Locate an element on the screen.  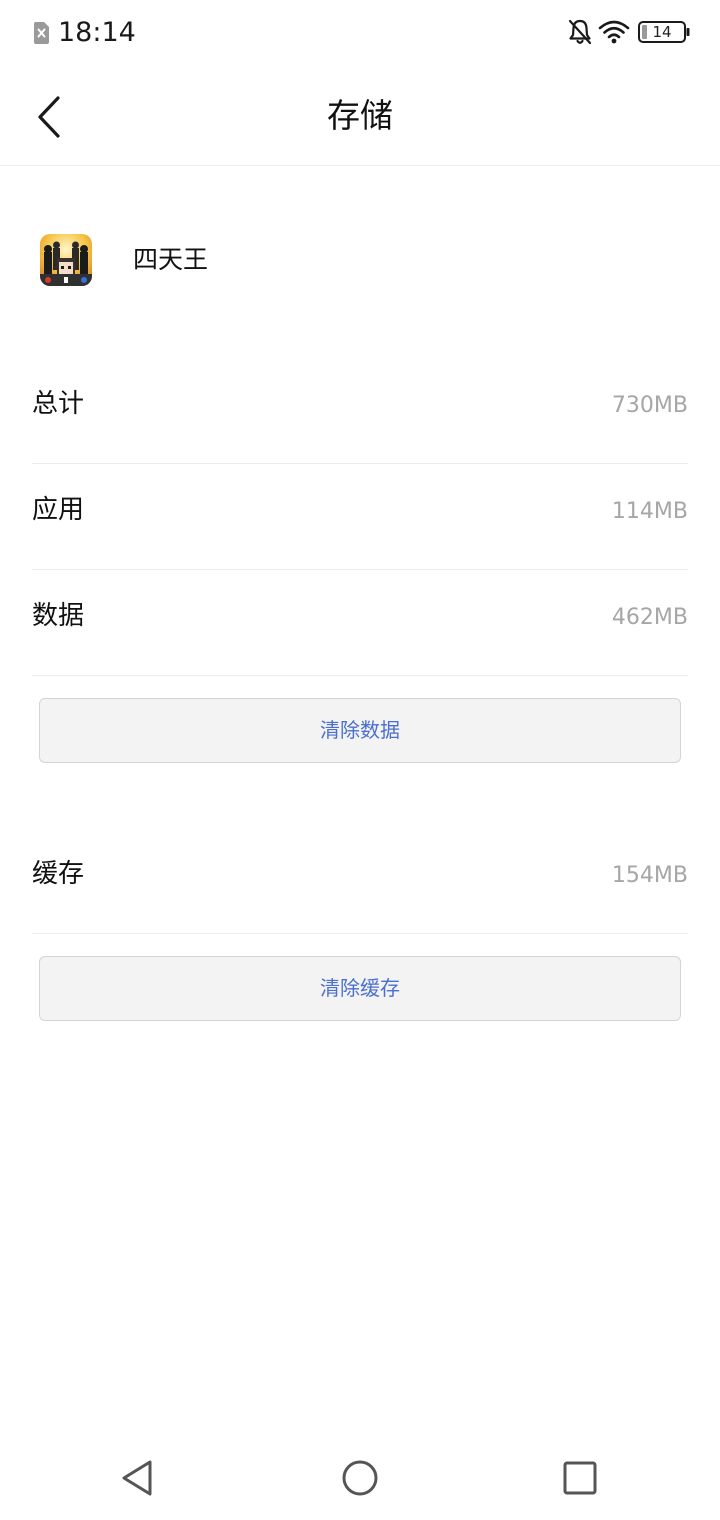
clear-cache-button: 清除缓存 is located at coordinates (360, 988).